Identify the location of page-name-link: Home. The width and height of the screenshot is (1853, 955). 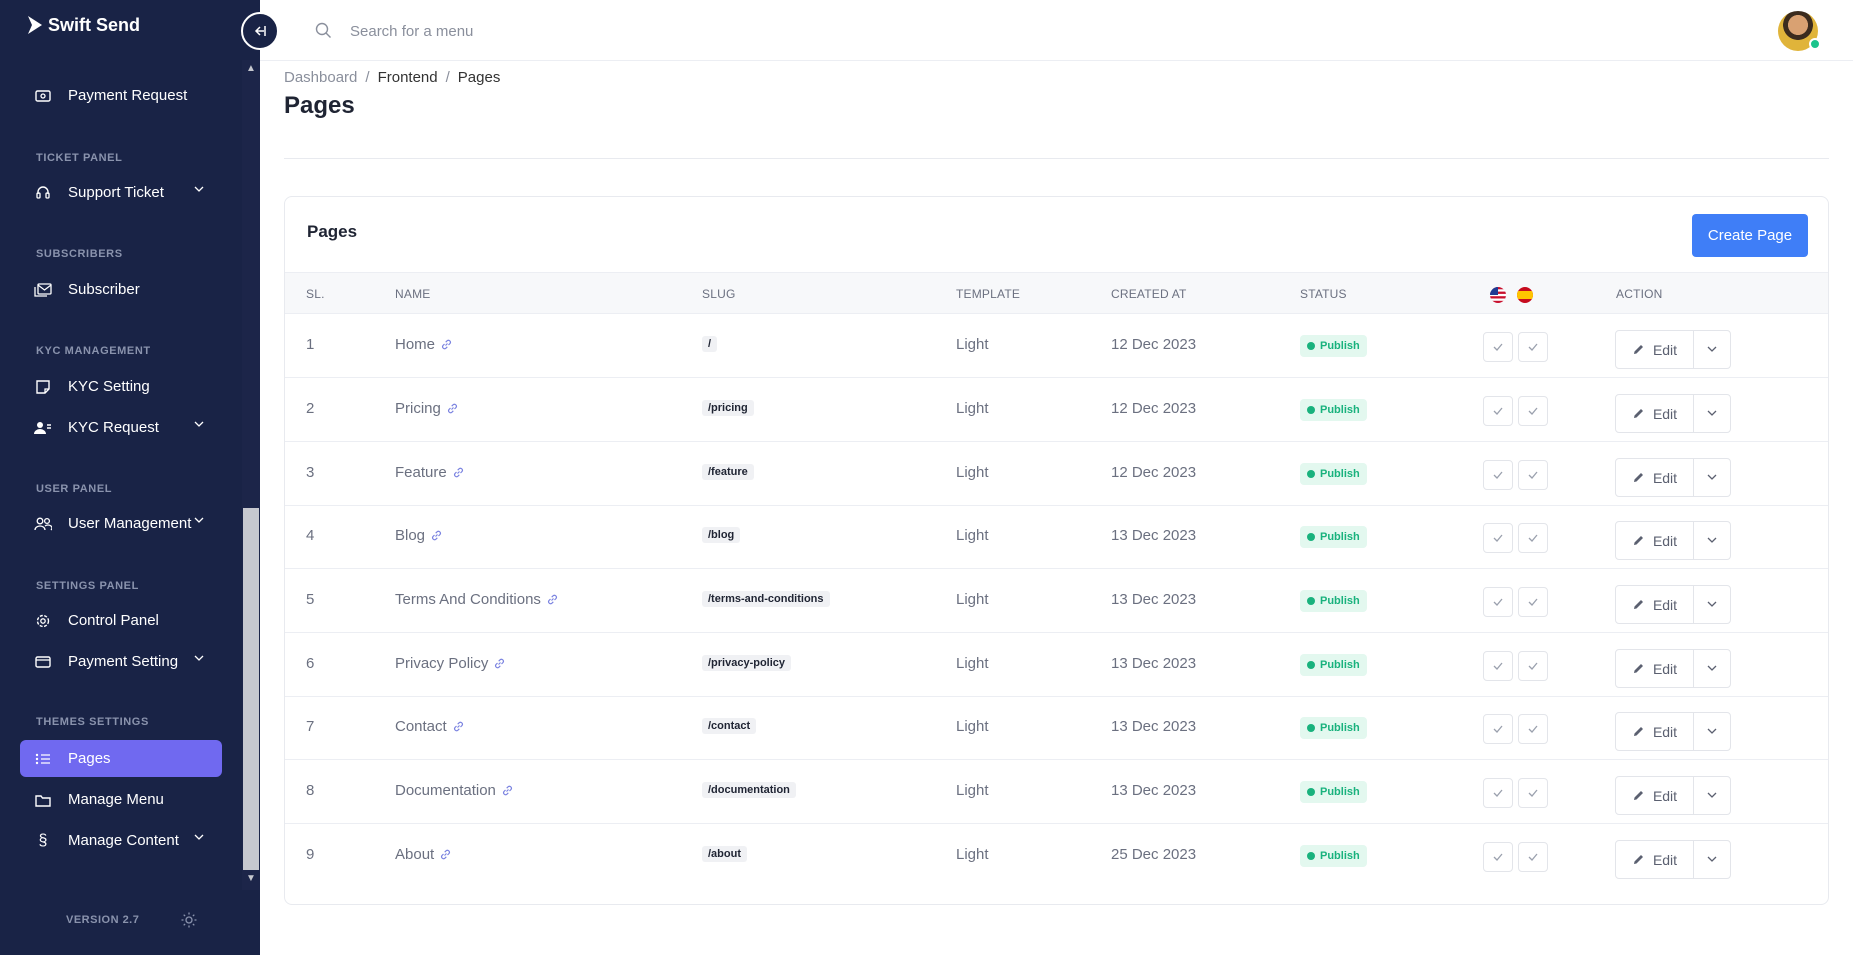
(415, 344).